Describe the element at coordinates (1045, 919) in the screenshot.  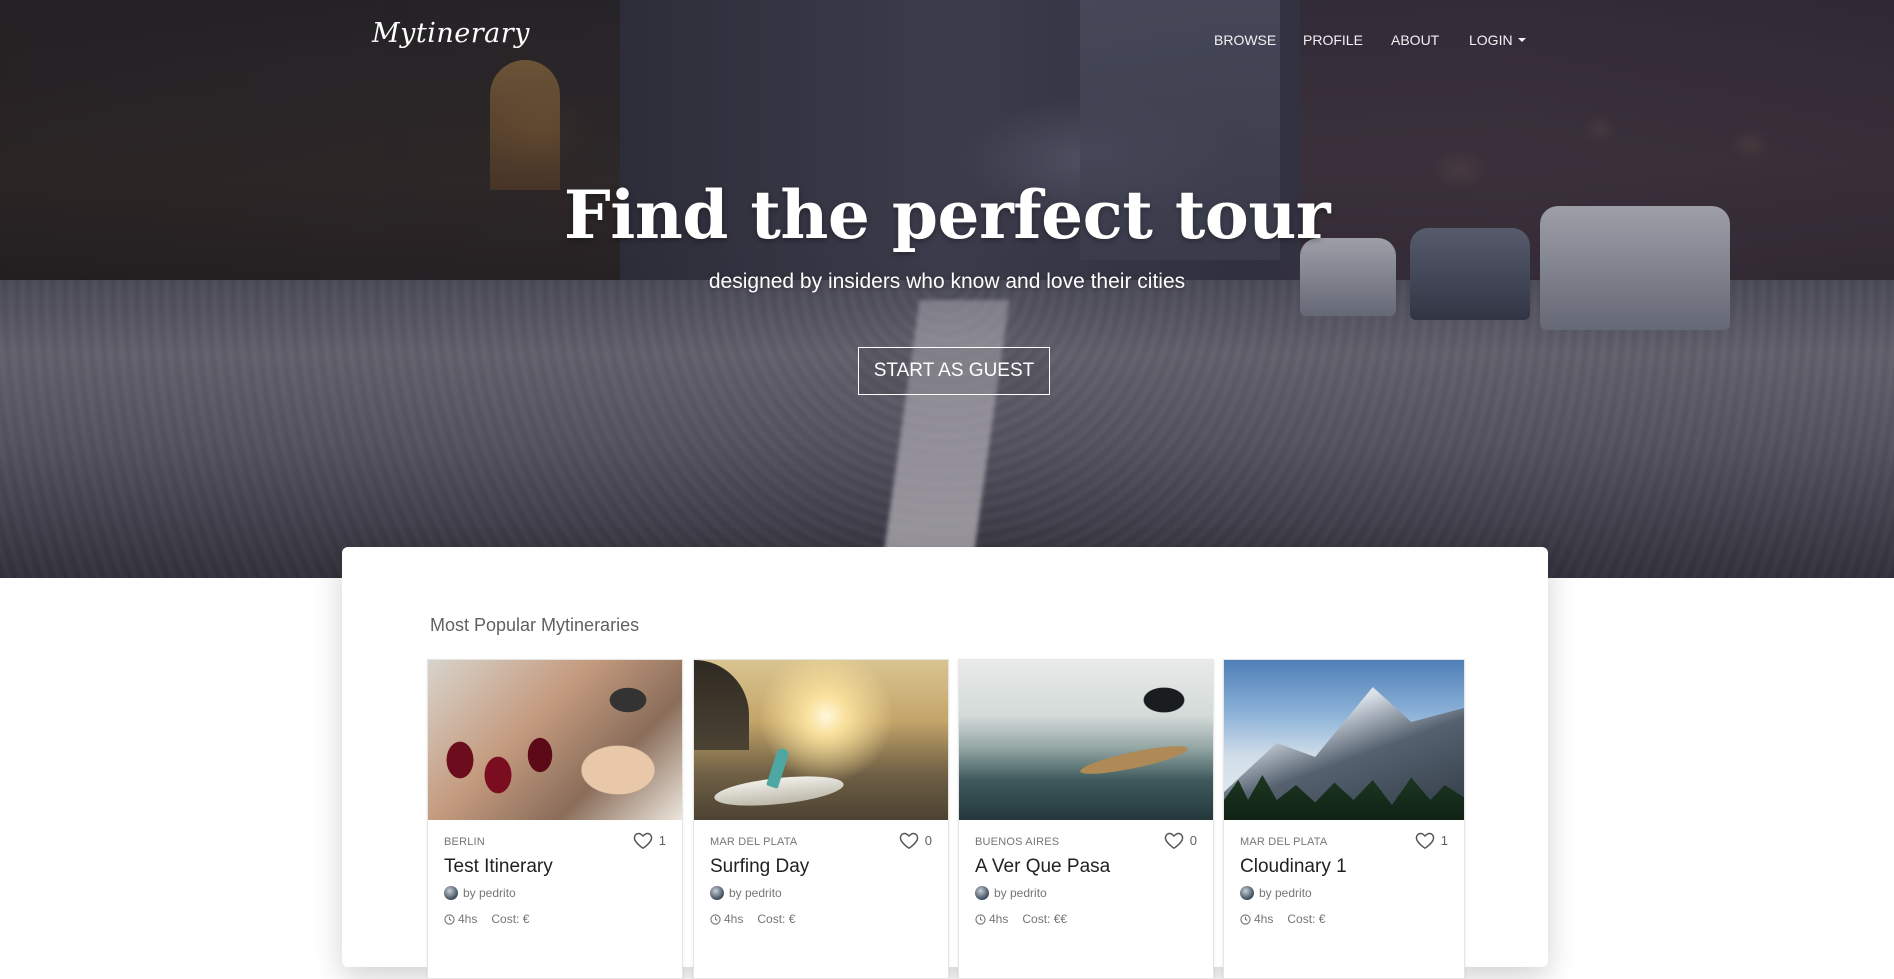
I see `itinerary-cost: Cost: €€` at that location.